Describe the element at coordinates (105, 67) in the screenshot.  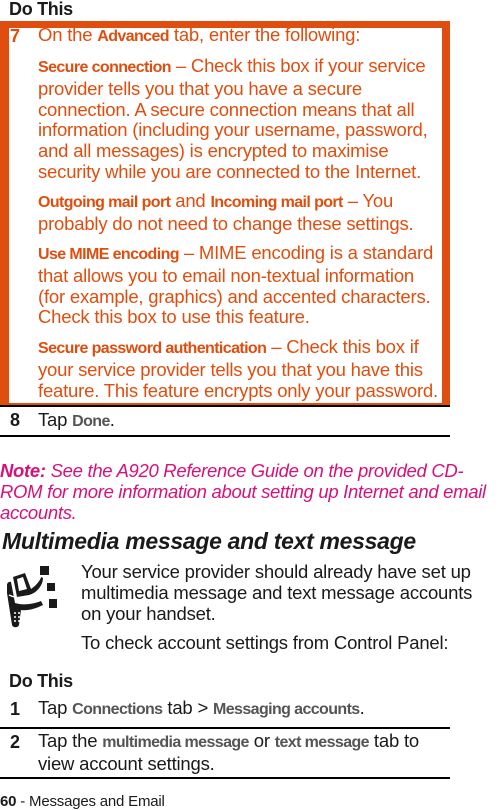
I see `keyword: Secure connection` at that location.